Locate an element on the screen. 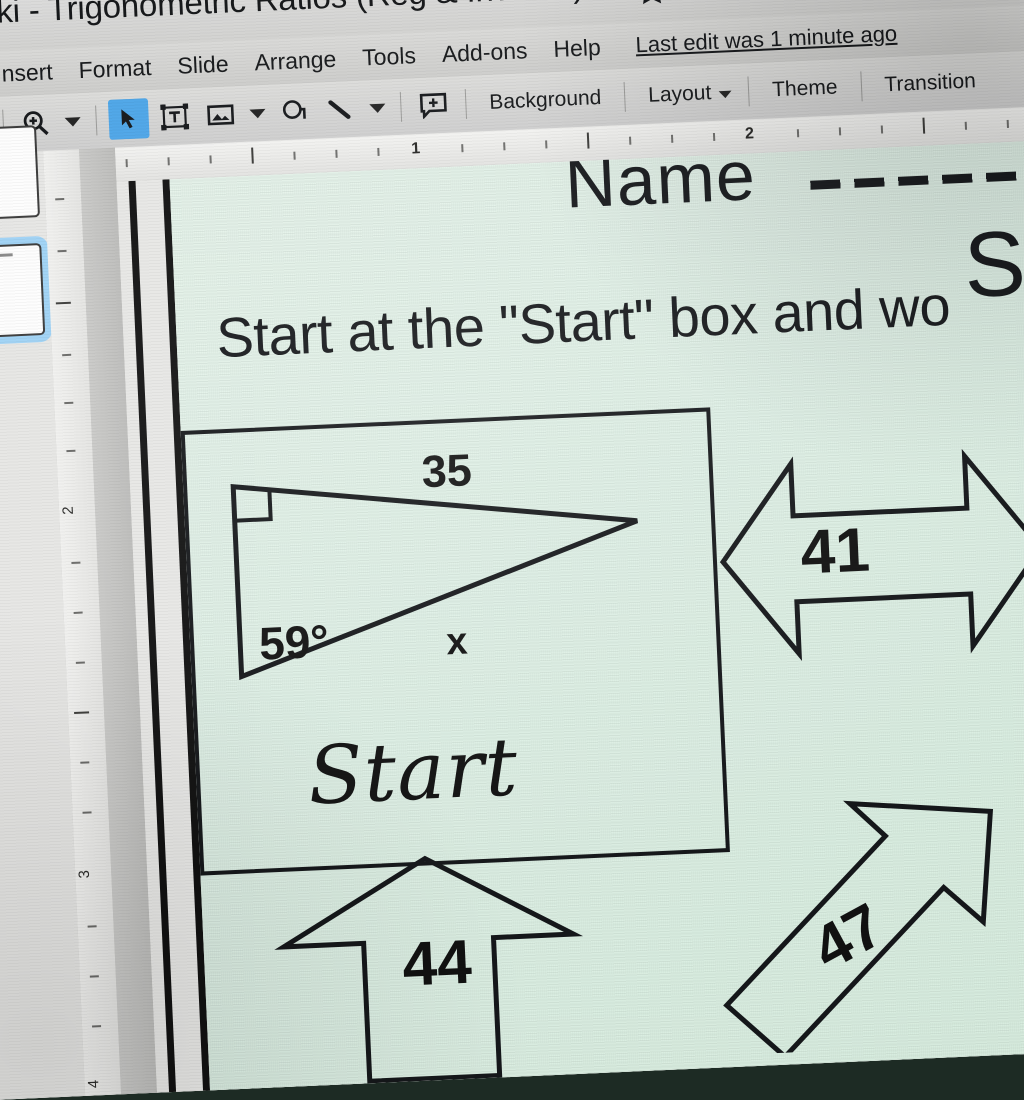  line-dropdown-caret is located at coordinates (377, 108).